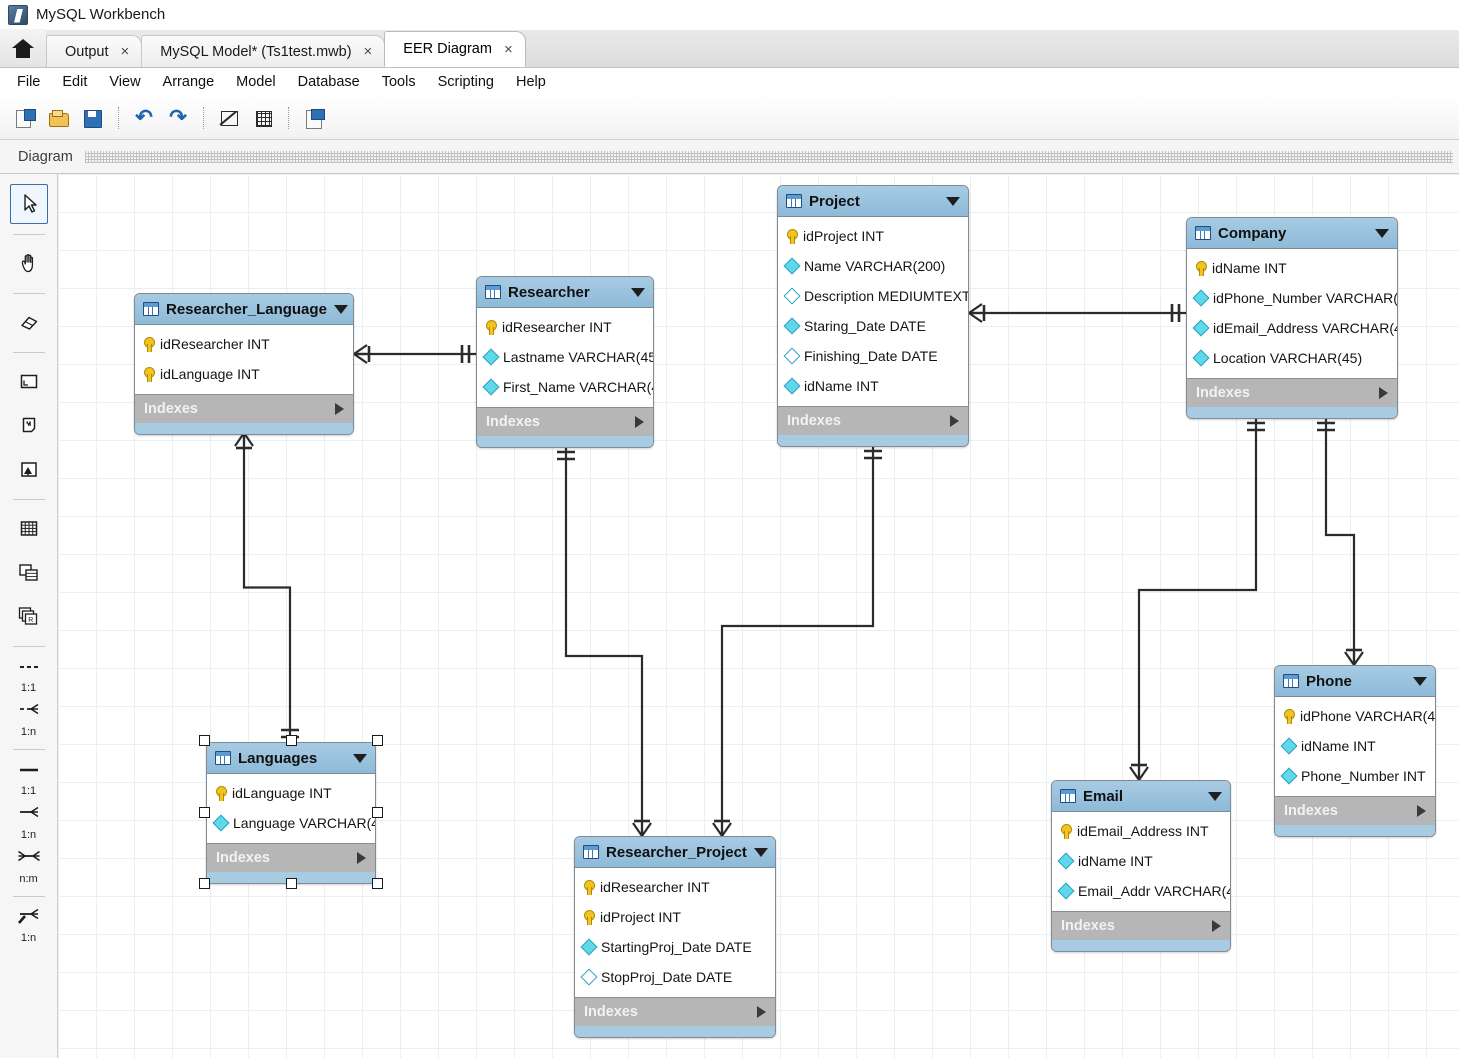 Image resolution: width=1459 pixels, height=1058 pixels. Describe the element at coordinates (675, 977) in the screenshot. I see `entity-column: StopProj_Date DATE` at that location.